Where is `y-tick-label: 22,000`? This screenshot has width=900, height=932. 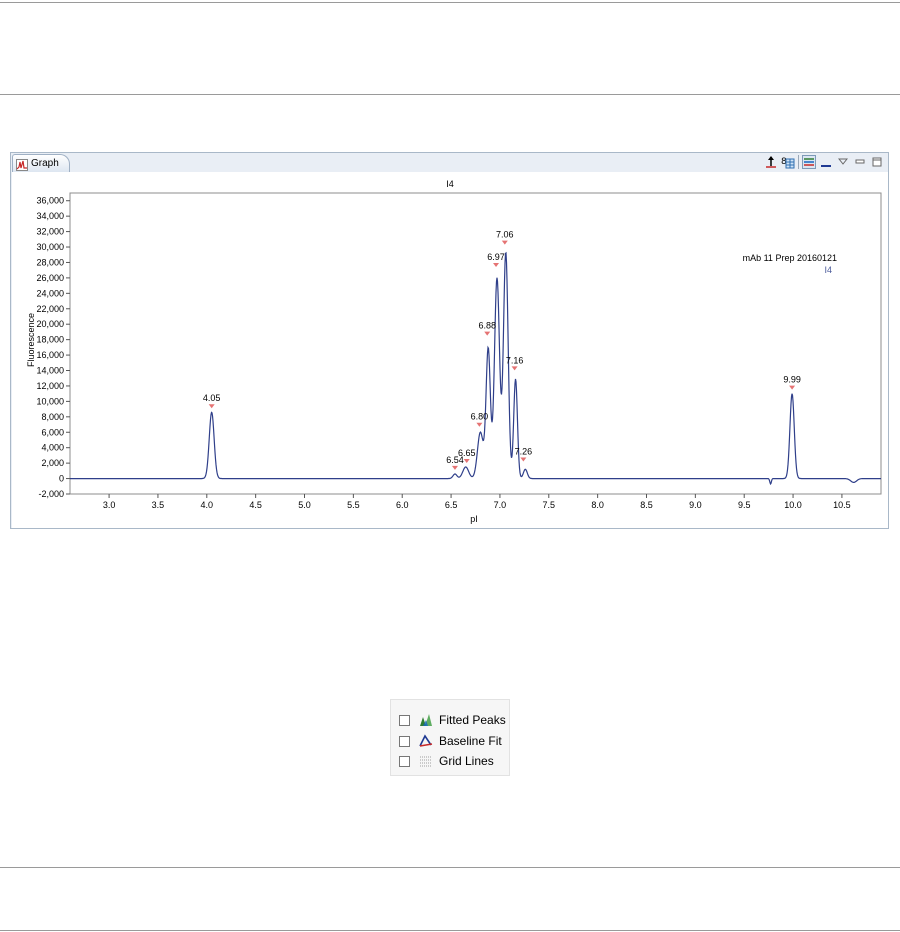 y-tick-label: 22,000 is located at coordinates (50, 309).